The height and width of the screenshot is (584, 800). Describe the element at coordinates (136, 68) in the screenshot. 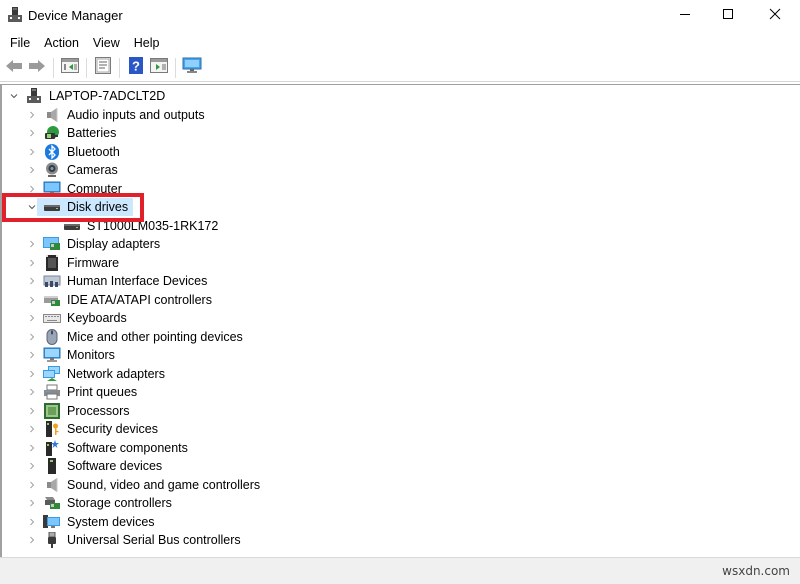

I see `help-button: ?` at that location.